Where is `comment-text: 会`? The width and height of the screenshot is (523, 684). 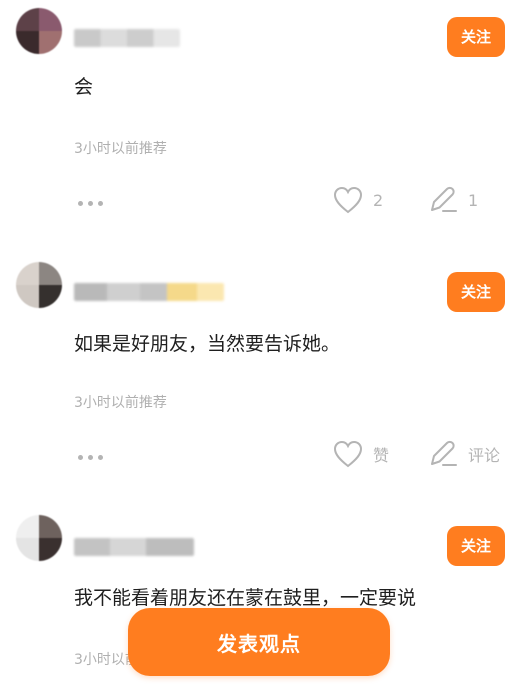 comment-text: 会 is located at coordinates (84, 87).